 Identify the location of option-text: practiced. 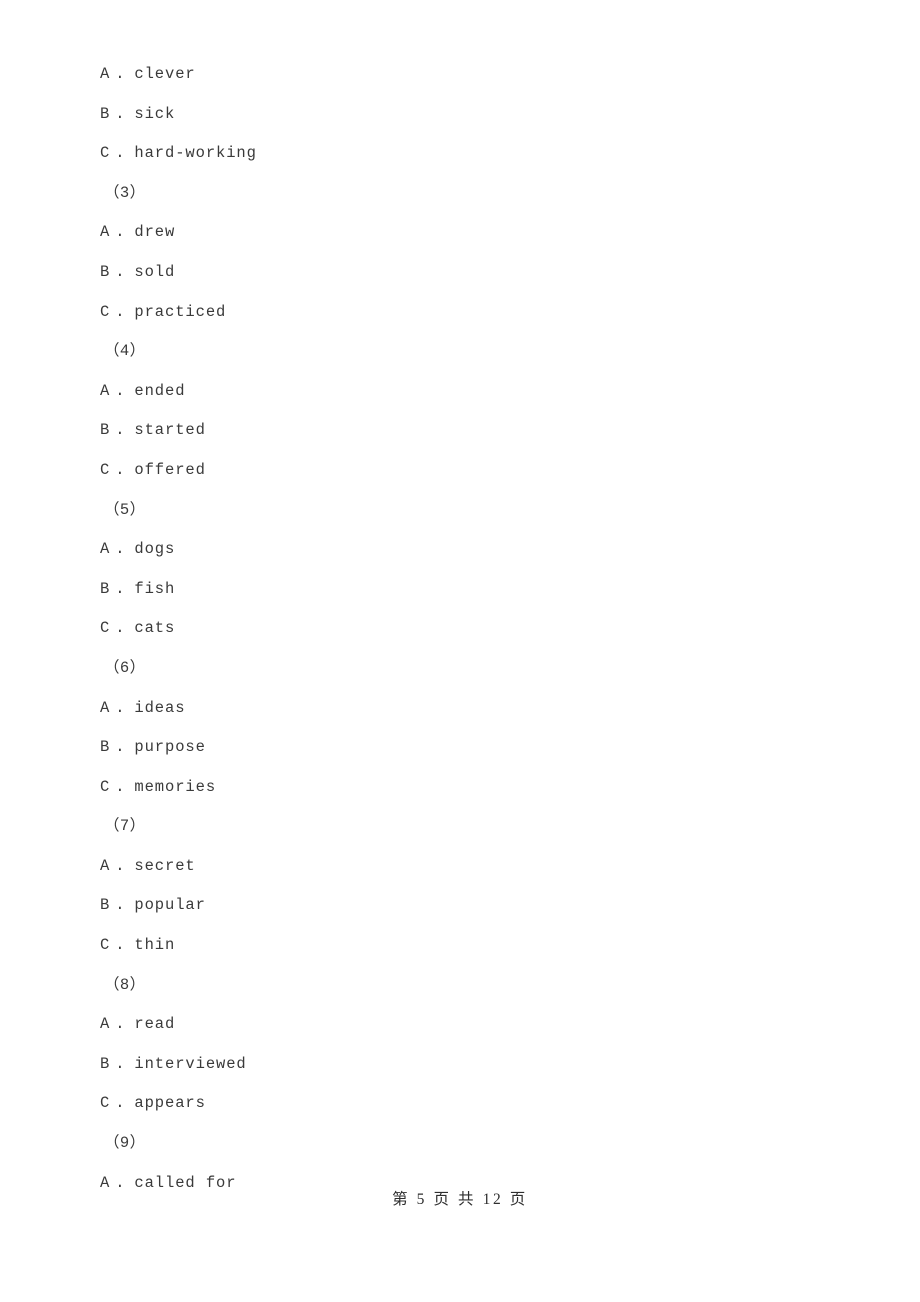
(180, 311).